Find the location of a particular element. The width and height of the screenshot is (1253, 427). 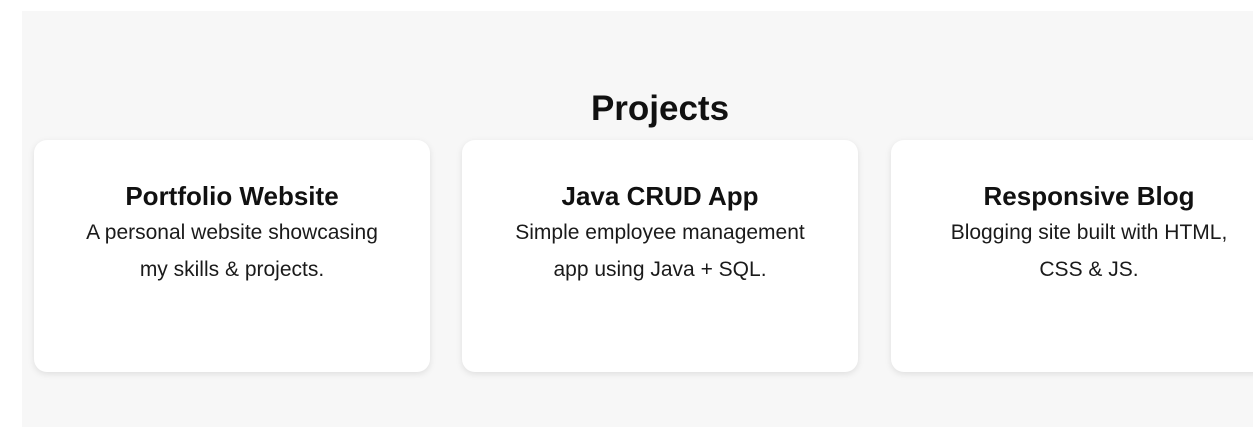

project-card-title: Portfolio Website is located at coordinates (232, 196).